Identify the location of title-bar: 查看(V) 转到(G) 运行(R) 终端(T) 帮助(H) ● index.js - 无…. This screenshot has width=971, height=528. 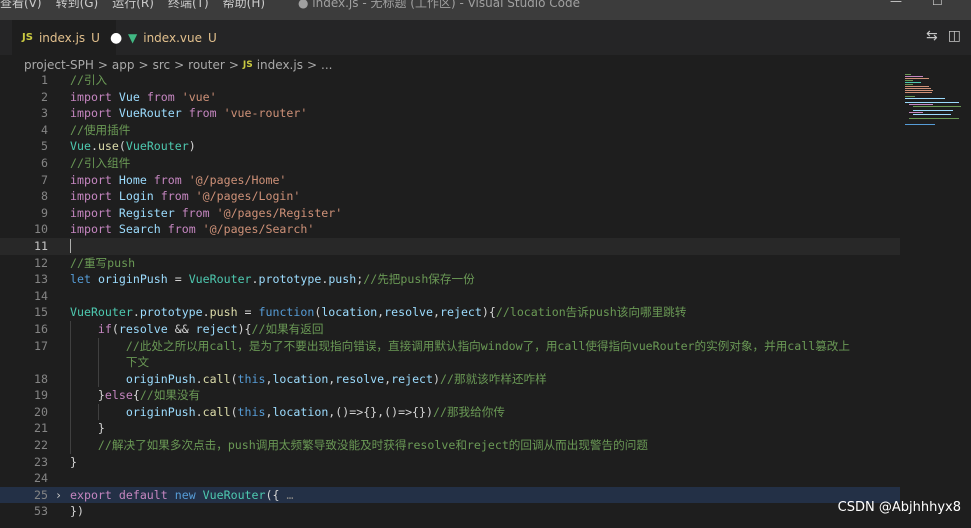
(485, 10).